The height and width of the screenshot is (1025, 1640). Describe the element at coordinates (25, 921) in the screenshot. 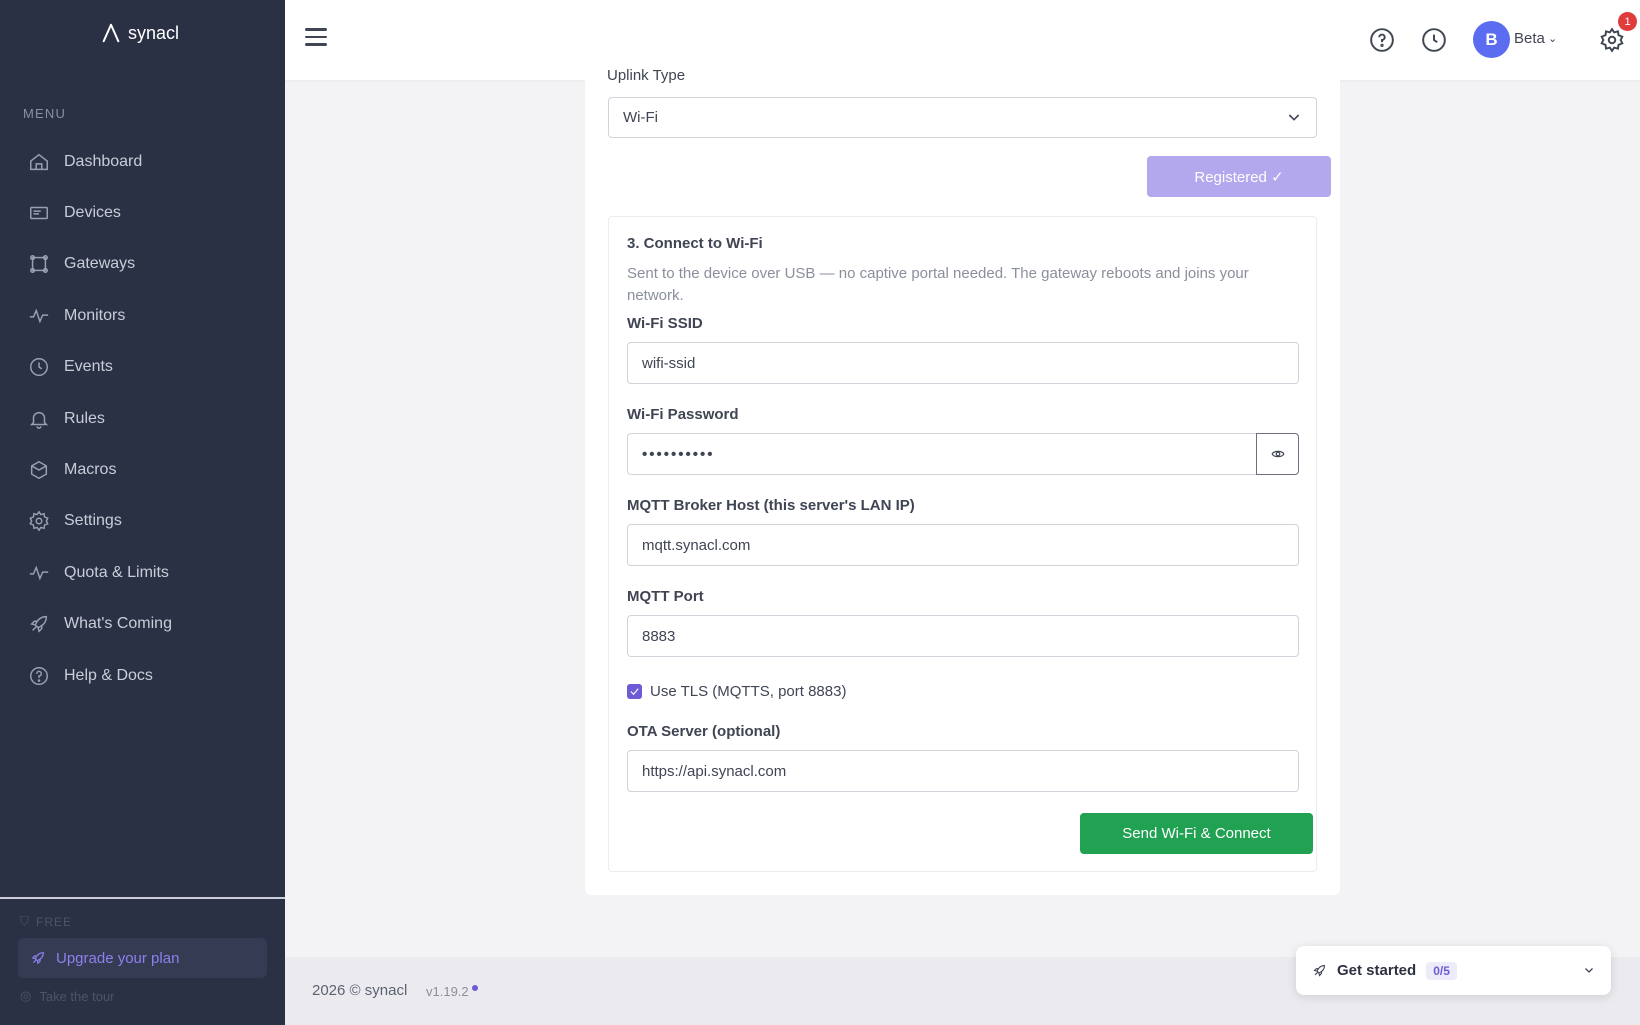

I see `plan-icon: ⛉` at that location.